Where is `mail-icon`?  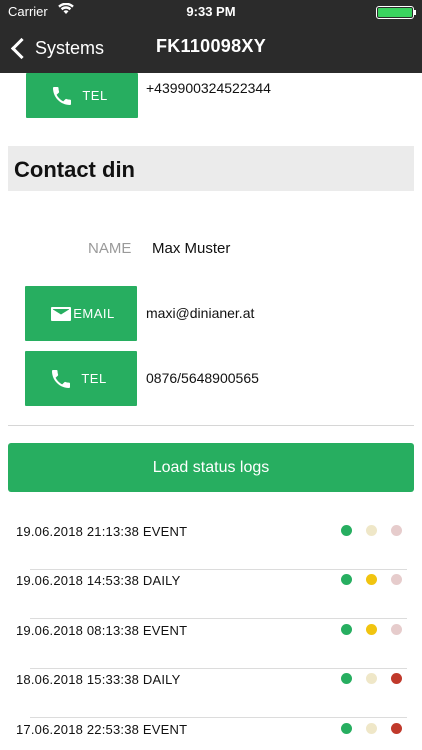 mail-icon is located at coordinates (61, 314).